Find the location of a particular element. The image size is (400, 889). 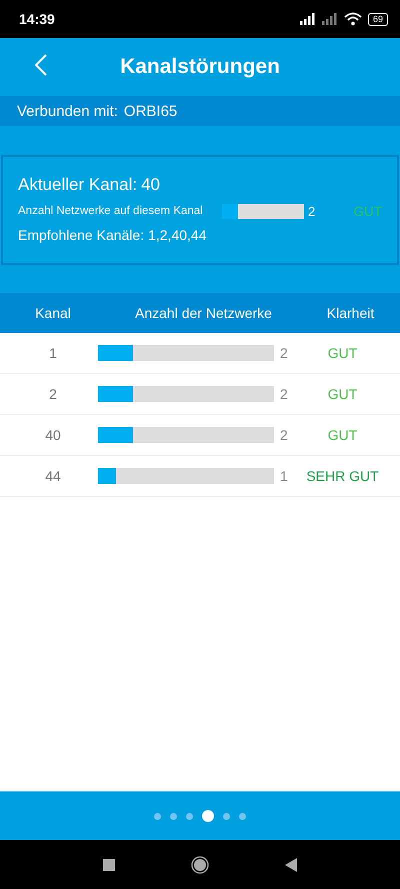

column-header: Klarheit is located at coordinates (351, 313).